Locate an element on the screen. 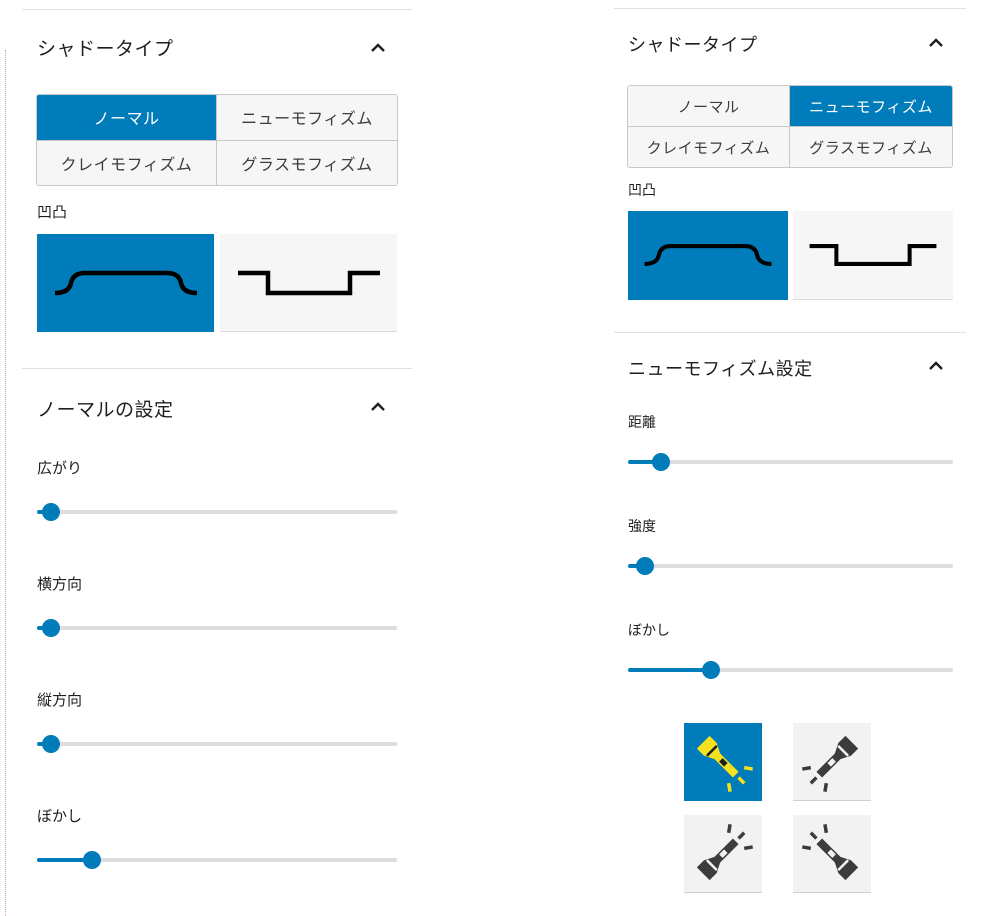 This screenshot has height=916, width=1000. collapse-neumorphism-settings-button is located at coordinates (936, 366).